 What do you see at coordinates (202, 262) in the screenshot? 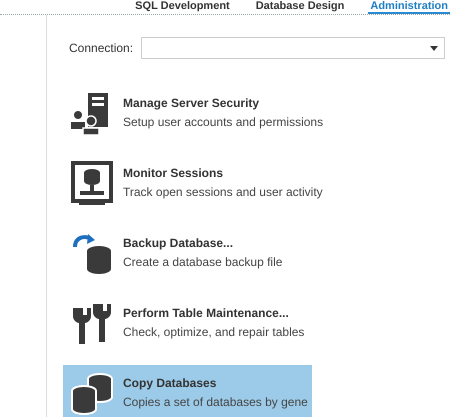
I see `task-description: Create a database backup file` at bounding box center [202, 262].